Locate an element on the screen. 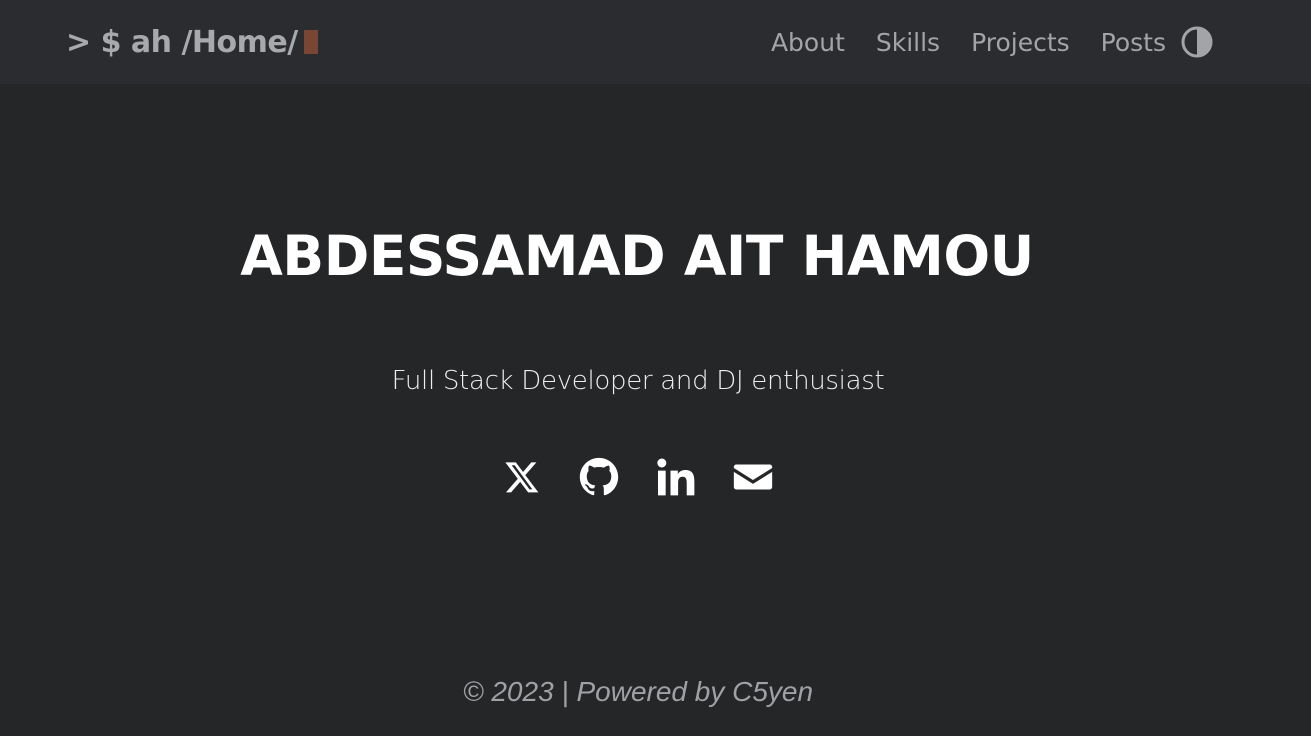  github-link is located at coordinates (599, 477).